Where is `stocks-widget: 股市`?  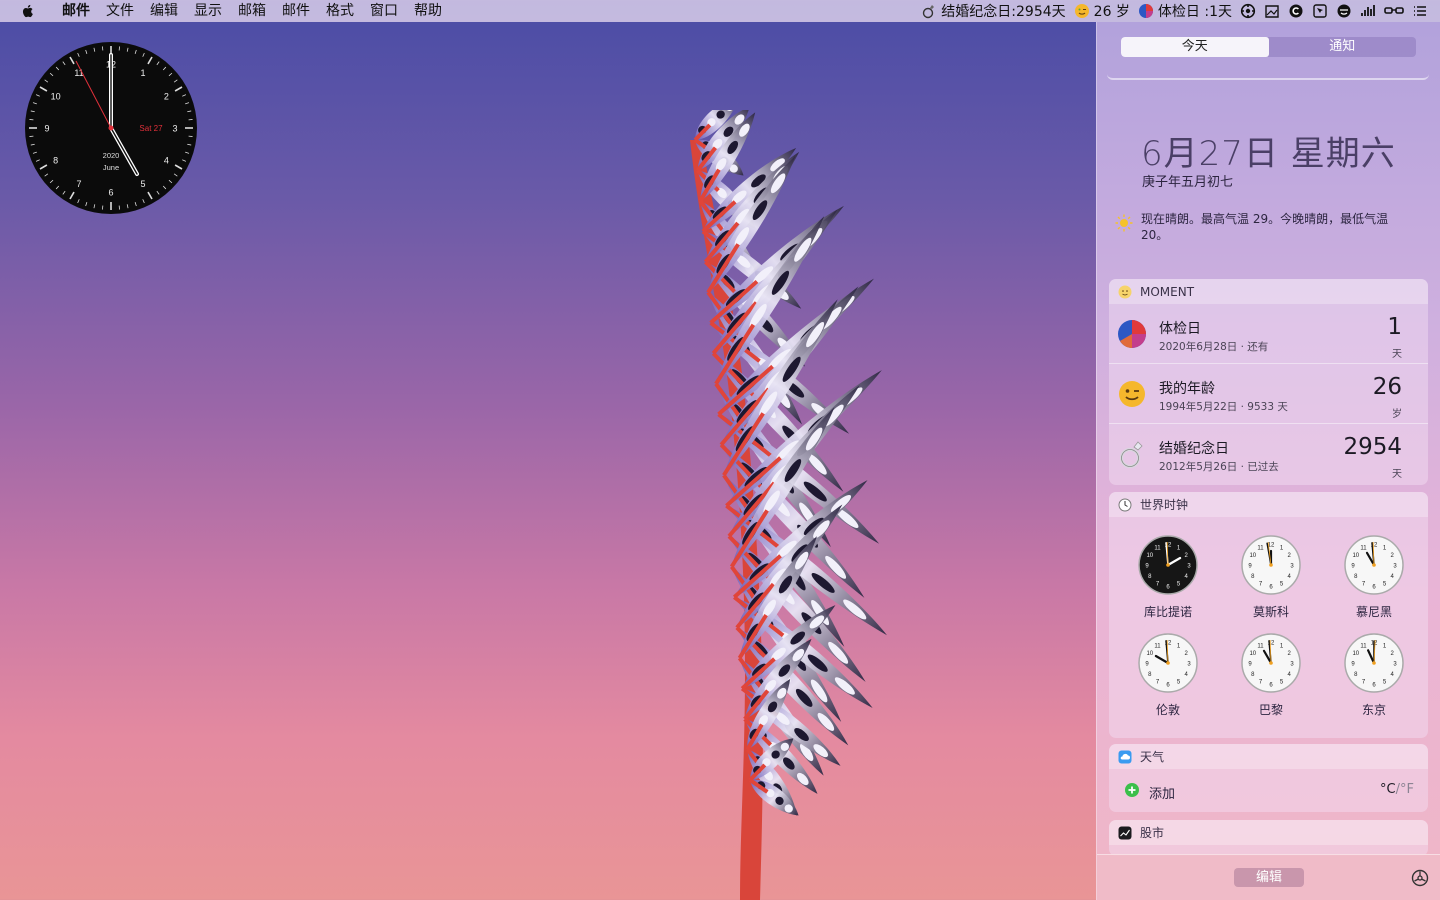 stocks-widget: 股市 is located at coordinates (1268, 838).